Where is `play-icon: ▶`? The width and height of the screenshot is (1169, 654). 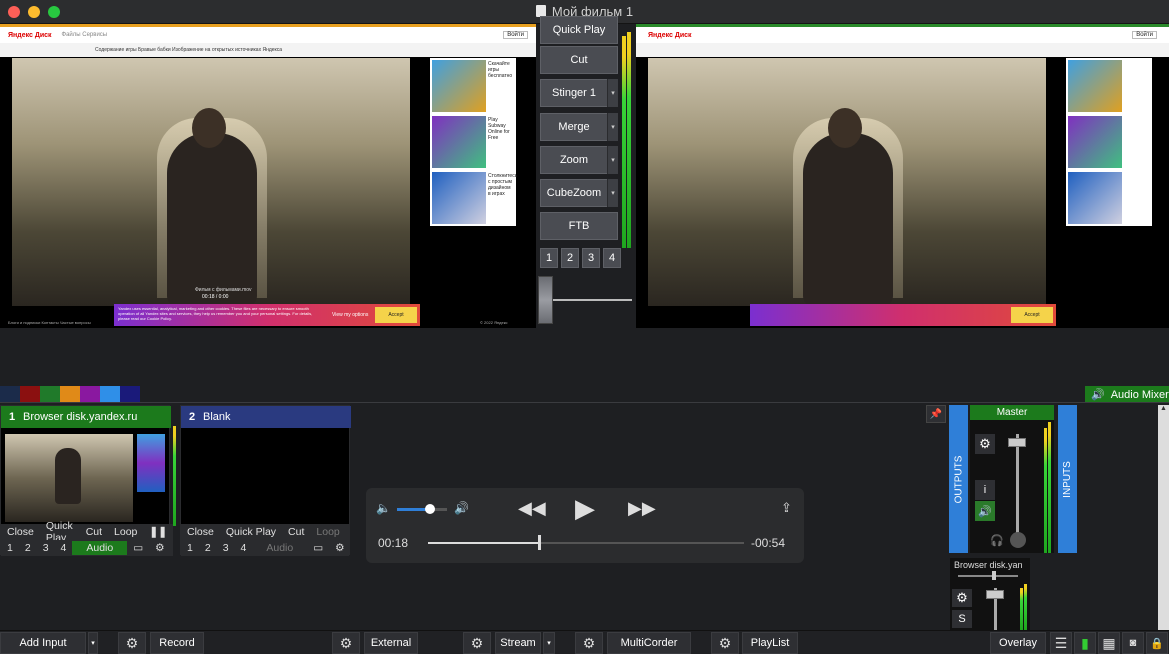
play-icon: ▶ is located at coordinates (585, 508).